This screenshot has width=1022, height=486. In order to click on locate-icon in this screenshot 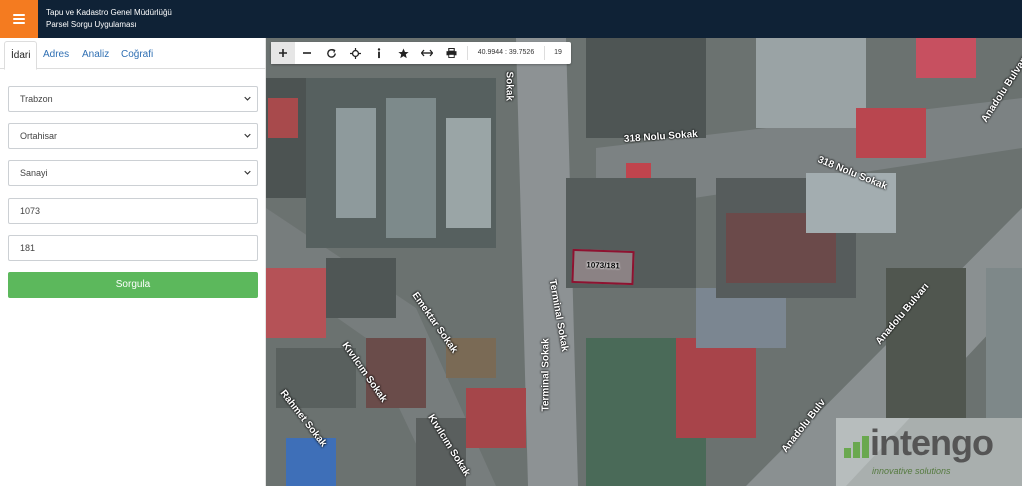, I will do `click(355, 53)`.